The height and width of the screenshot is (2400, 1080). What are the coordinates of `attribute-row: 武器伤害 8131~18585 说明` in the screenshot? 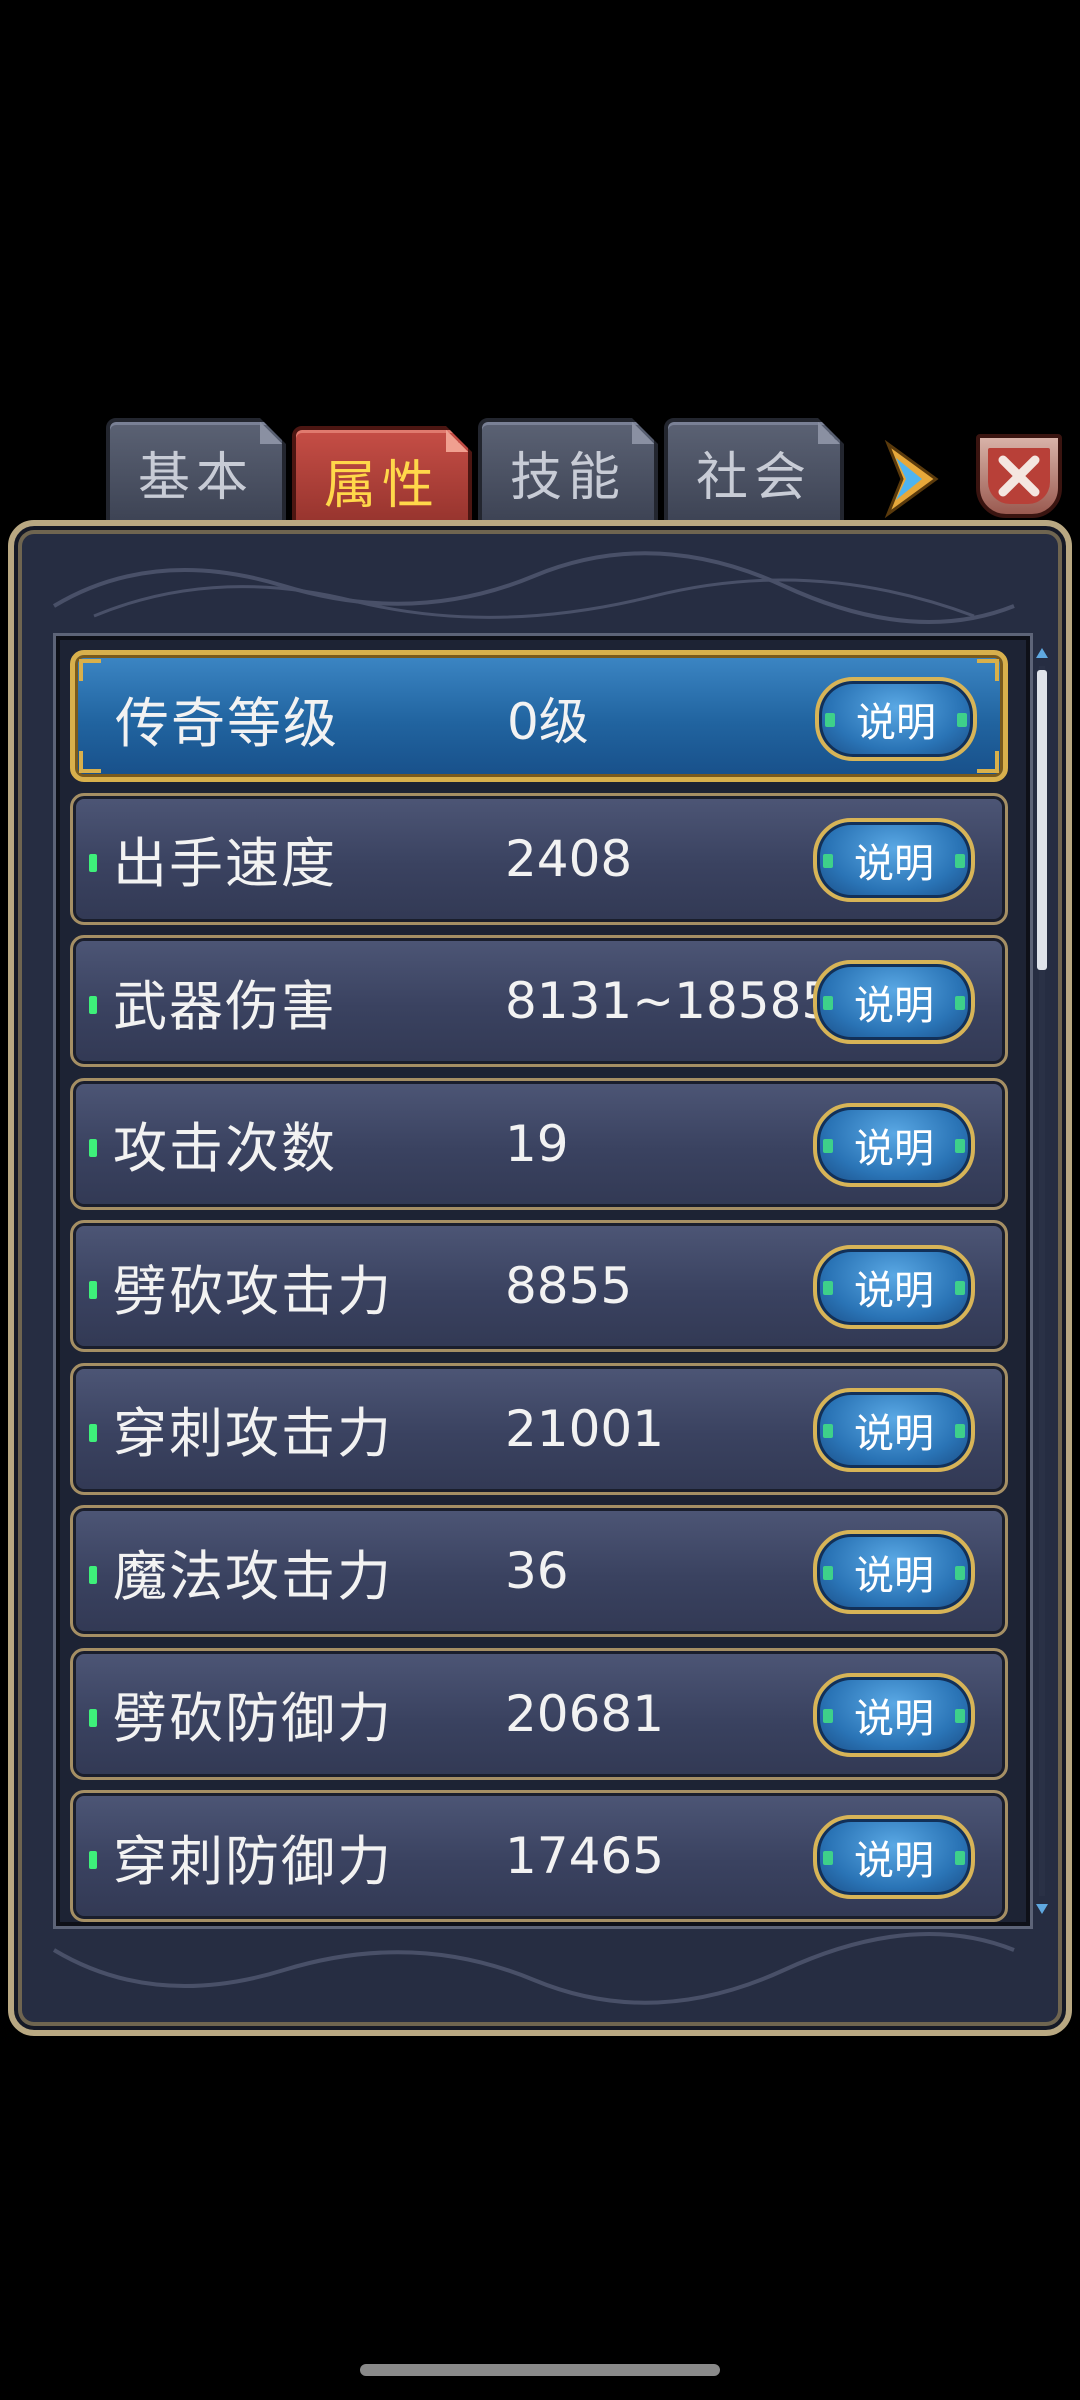 It's located at (539, 1001).